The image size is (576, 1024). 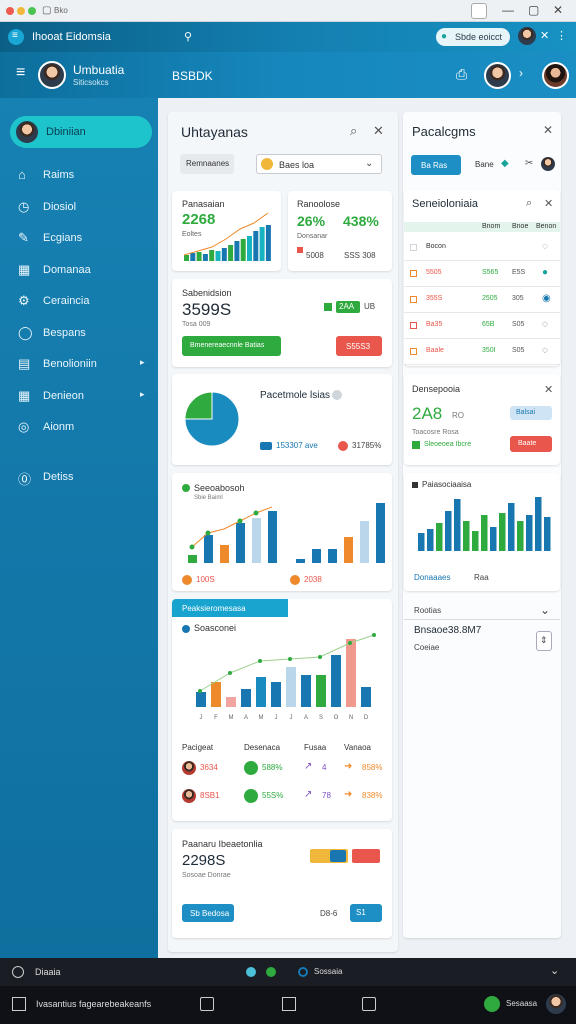 What do you see at coordinates (262, 747) in the screenshot?
I see `column-header: Desenaca` at bounding box center [262, 747].